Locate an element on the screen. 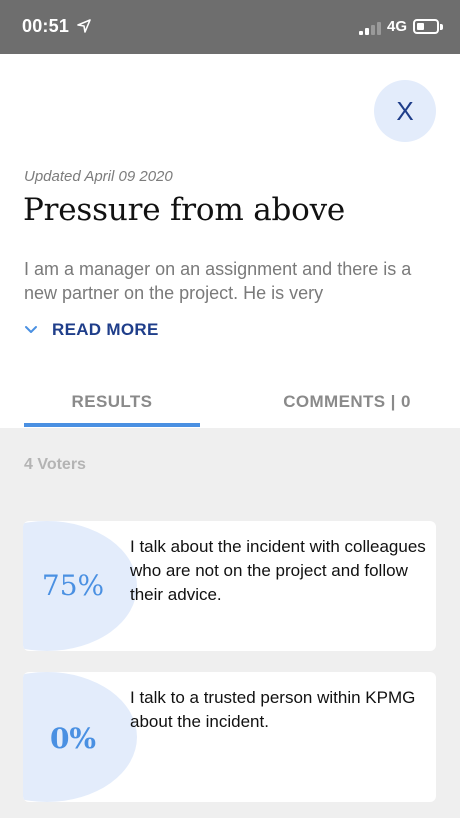 The image size is (460, 818). close-button: X is located at coordinates (405, 111).